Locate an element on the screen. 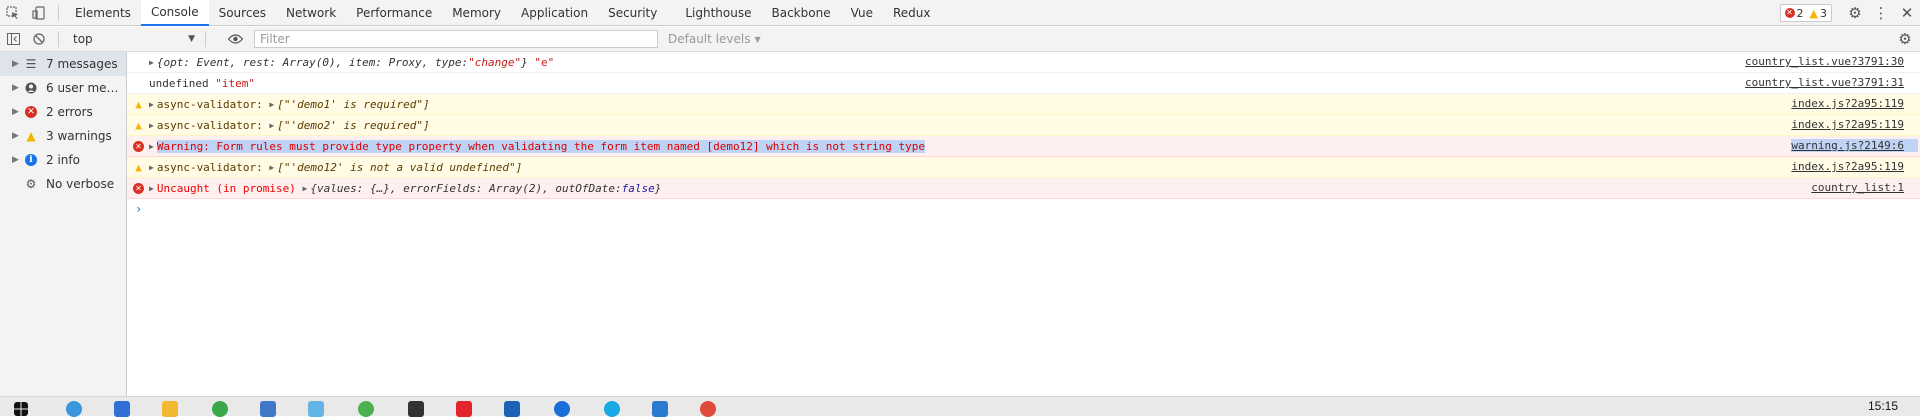 The height and width of the screenshot is (417, 1920). windows-start-icon is located at coordinates (21, 409).